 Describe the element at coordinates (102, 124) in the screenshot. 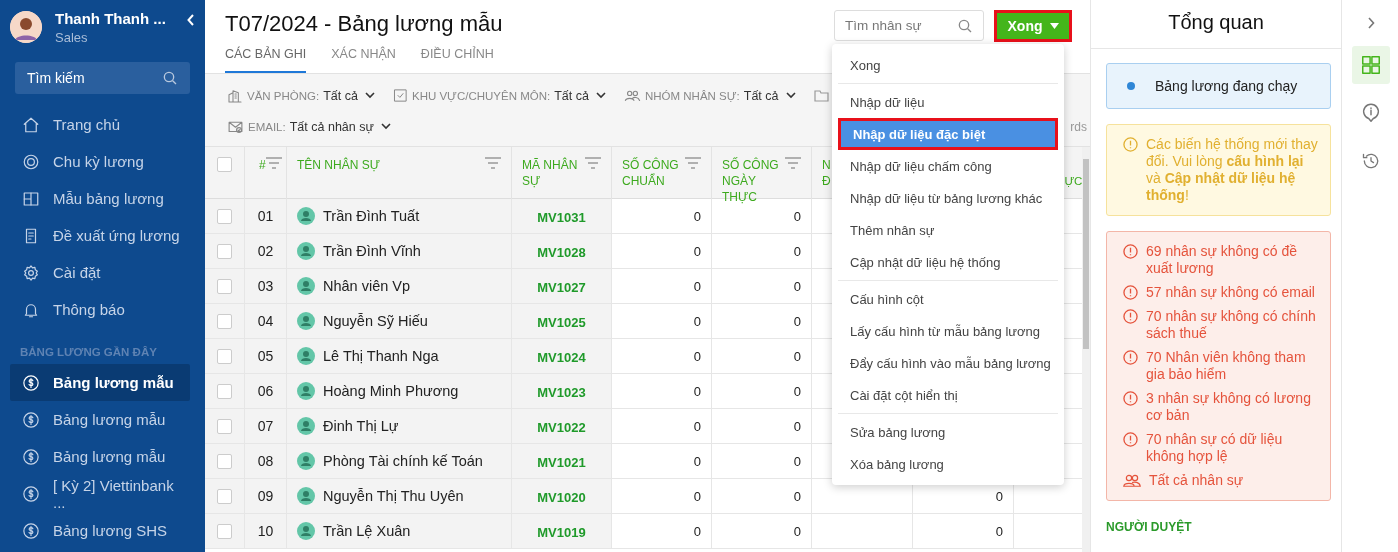

I see `nav-item: Trang chủ` at that location.